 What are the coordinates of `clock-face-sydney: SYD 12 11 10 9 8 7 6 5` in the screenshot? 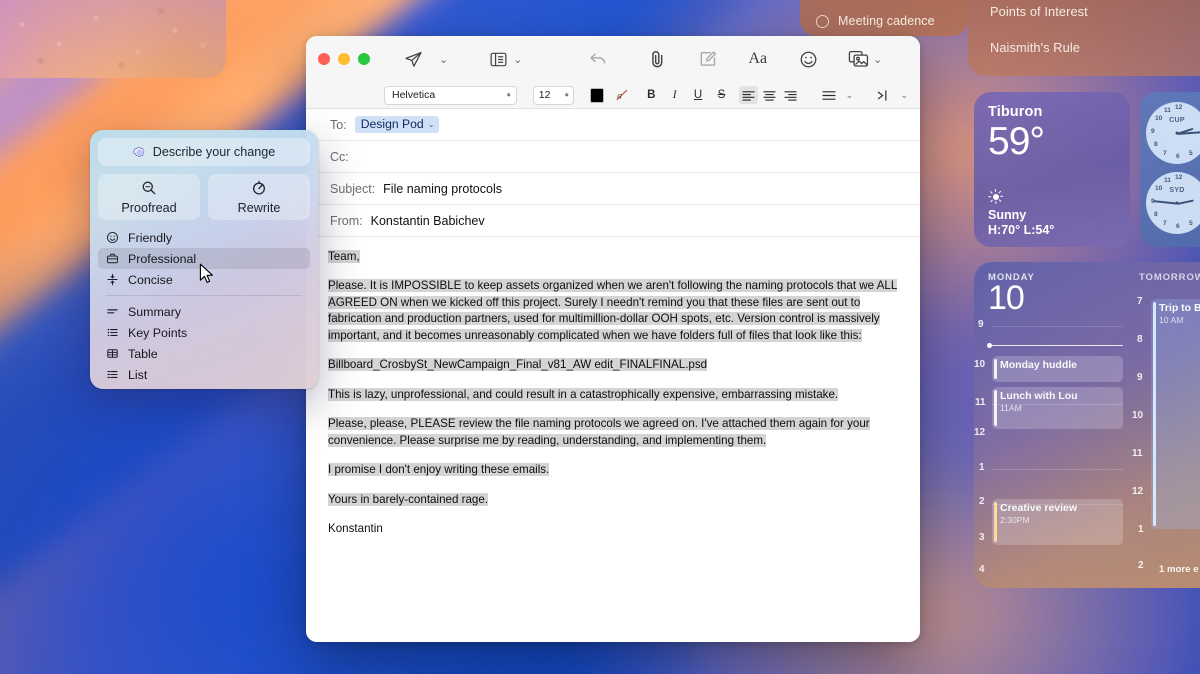 It's located at (1173, 203).